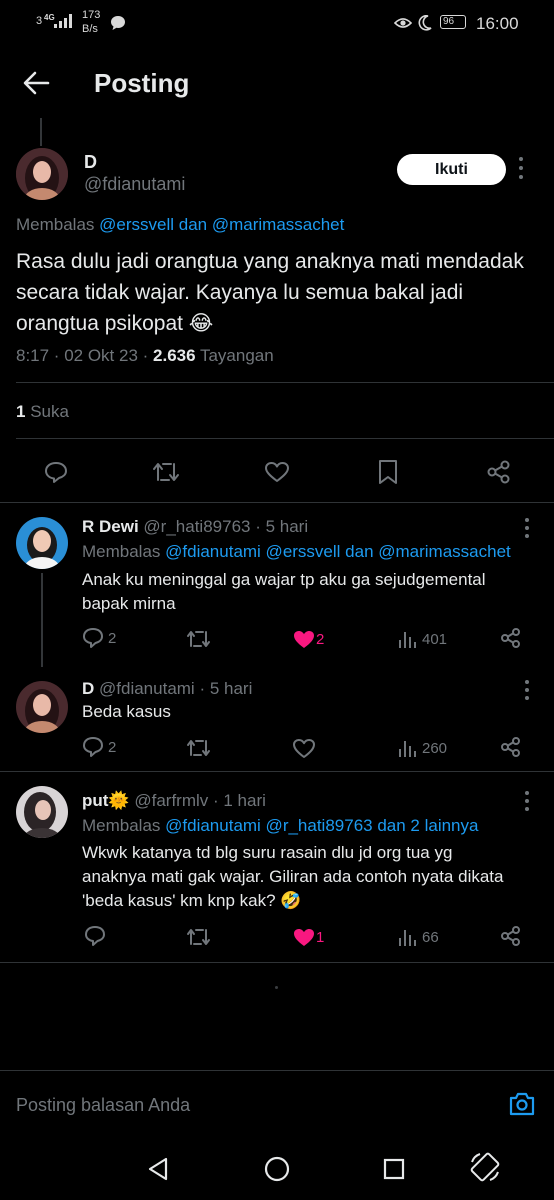  I want to click on reply-text-line: 'beda kasus' km knp kak? 🤣, so click(192, 900).